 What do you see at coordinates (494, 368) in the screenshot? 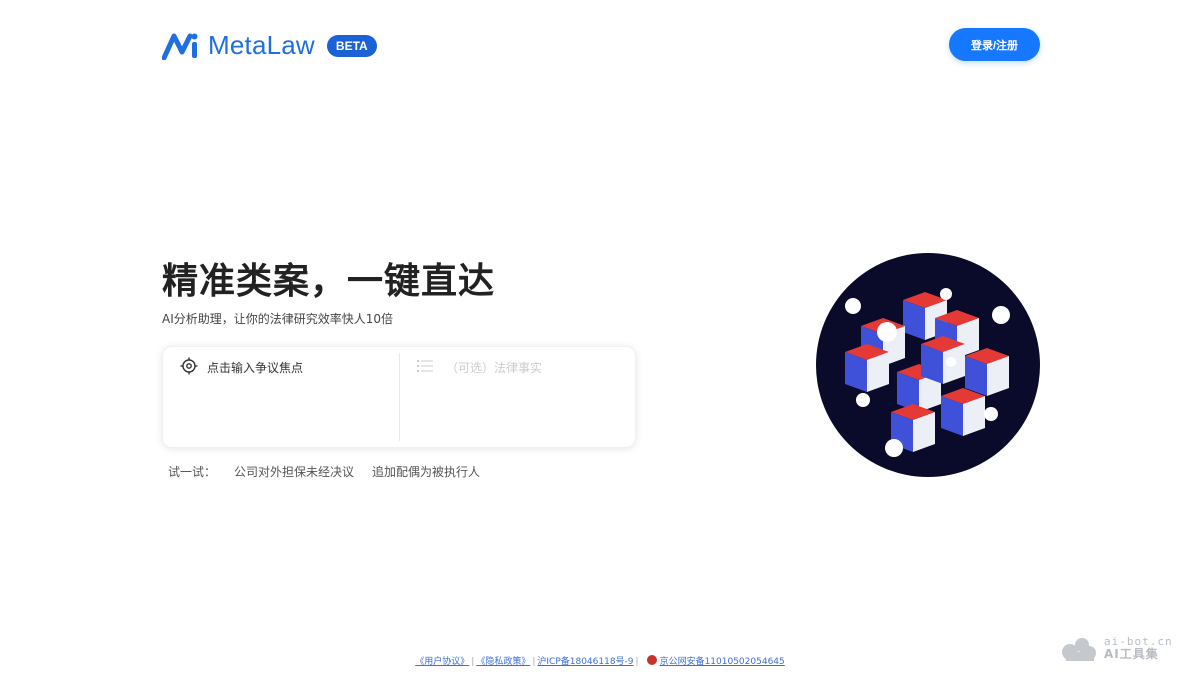
I see `legal-facts-placeholder: （可选）法律事实` at bounding box center [494, 368].